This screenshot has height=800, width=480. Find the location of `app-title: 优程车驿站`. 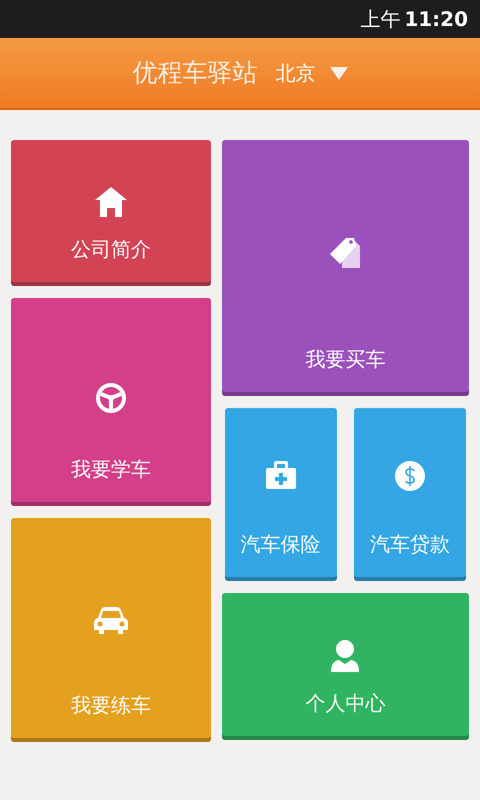

app-title: 优程车驿站 is located at coordinates (195, 73).